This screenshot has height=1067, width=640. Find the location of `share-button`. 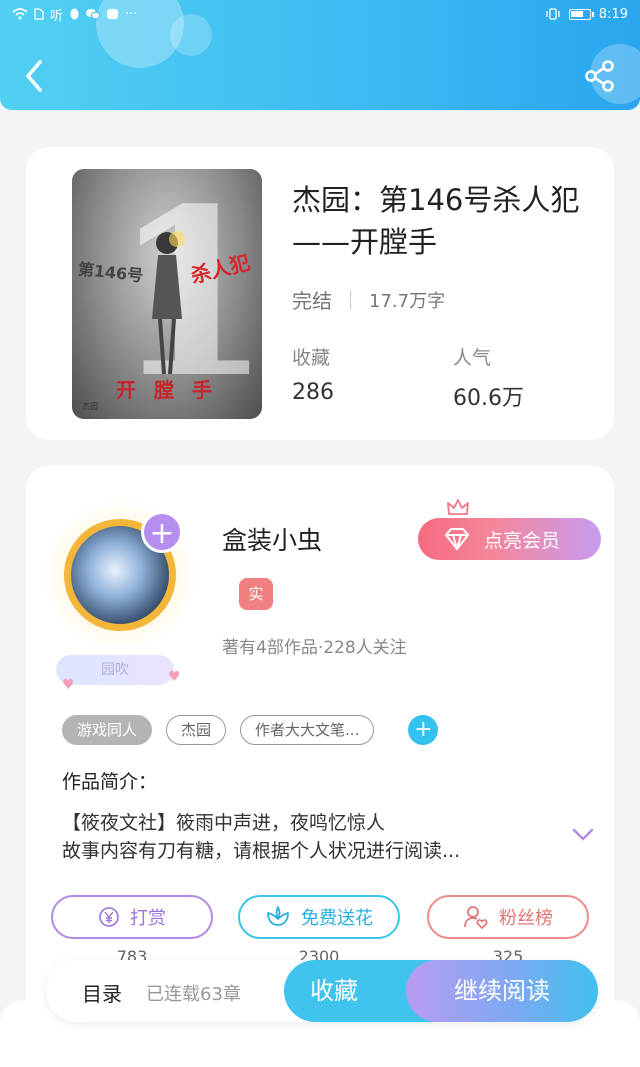

share-button is located at coordinates (600, 76).